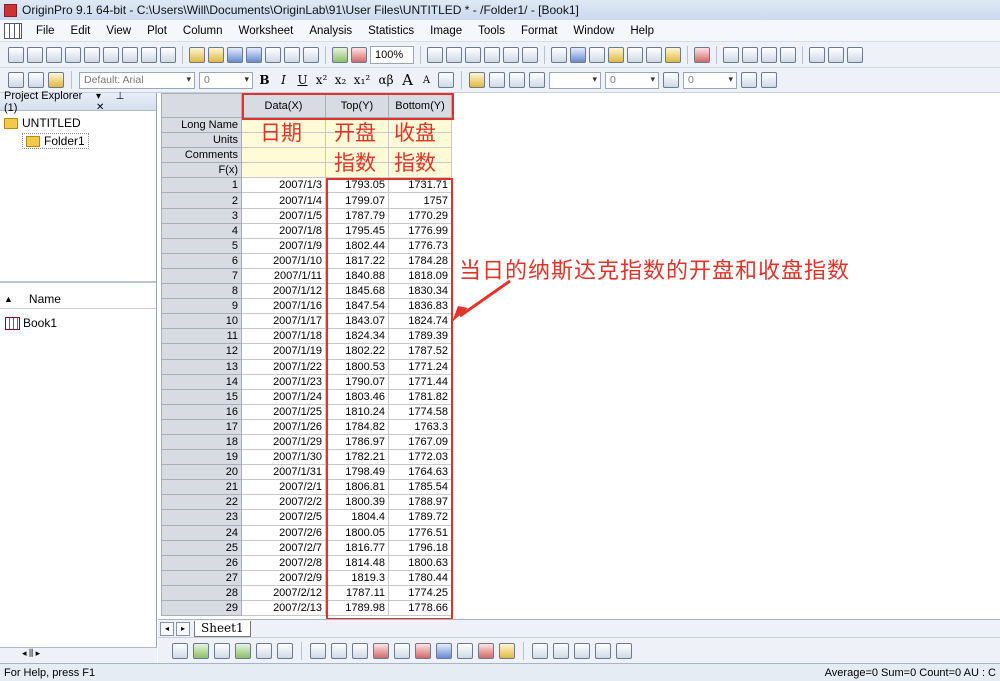 The width and height of the screenshot is (1000, 681). What do you see at coordinates (283, 381) in the screenshot?
I see `data-cell: 2007/1/23` at bounding box center [283, 381].